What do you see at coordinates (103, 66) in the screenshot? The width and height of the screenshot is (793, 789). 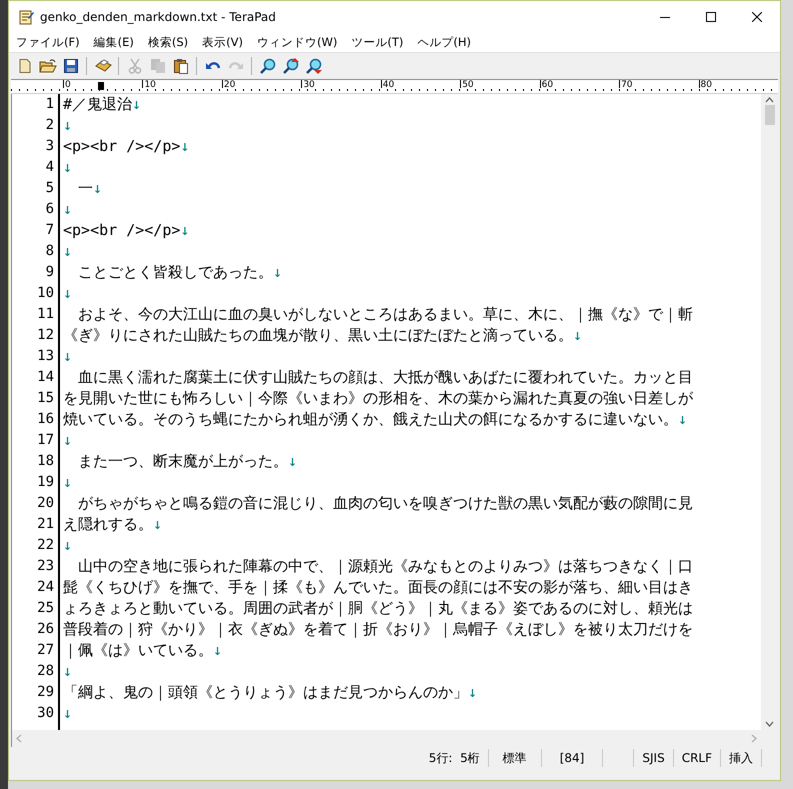 I see `printer-icon` at bounding box center [103, 66].